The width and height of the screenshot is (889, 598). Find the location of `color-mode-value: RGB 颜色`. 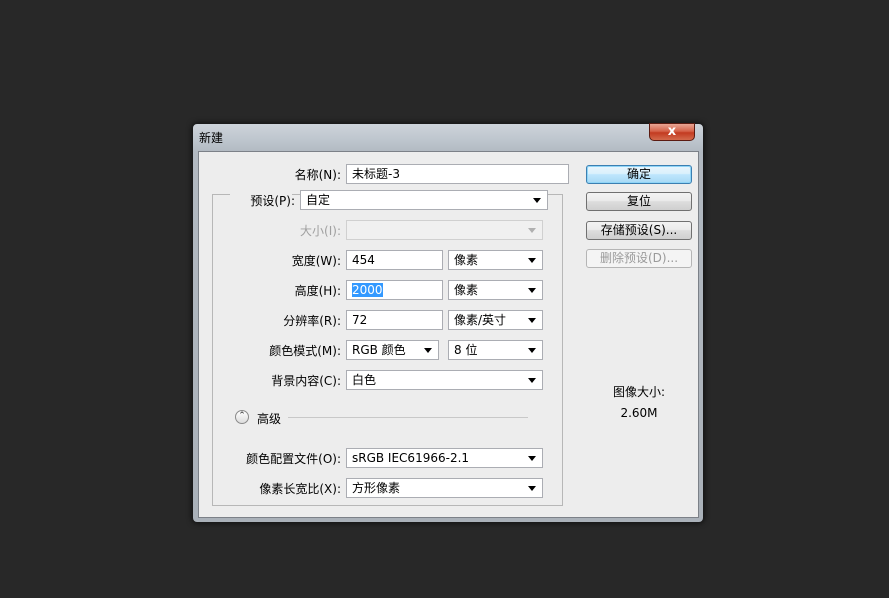

color-mode-value: RGB 颜色 is located at coordinates (379, 350).